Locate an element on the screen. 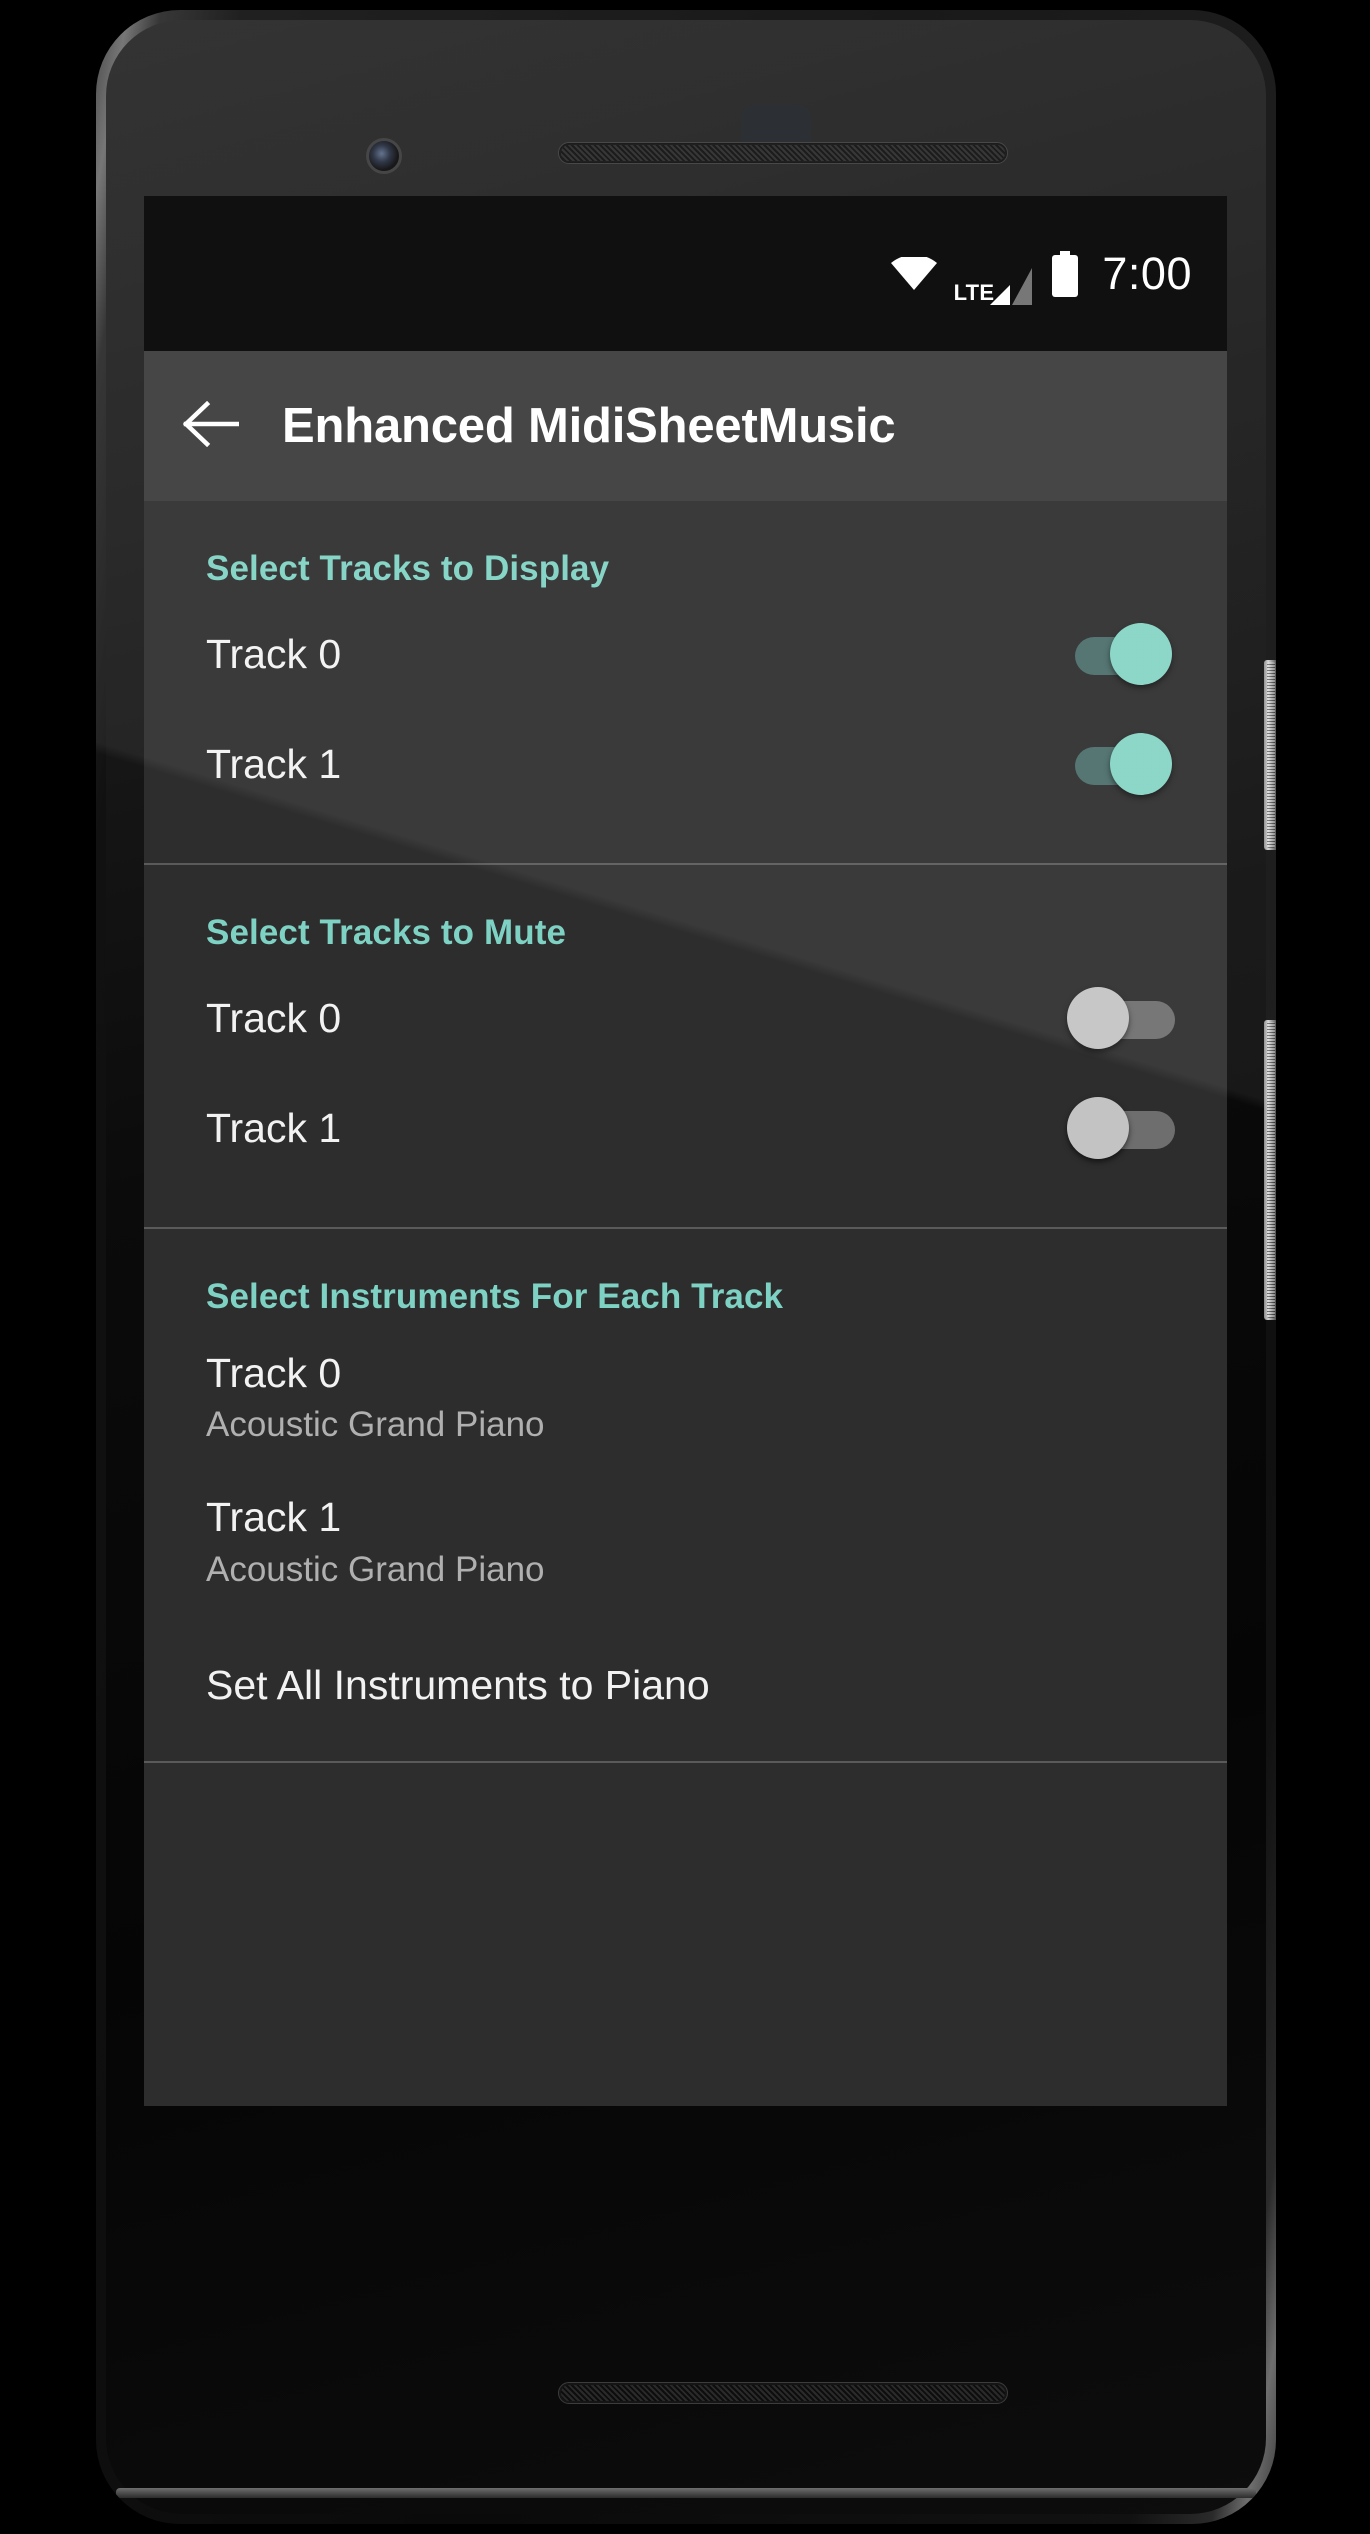 The image size is (1370, 2534). power-button is located at coordinates (1270, 755).